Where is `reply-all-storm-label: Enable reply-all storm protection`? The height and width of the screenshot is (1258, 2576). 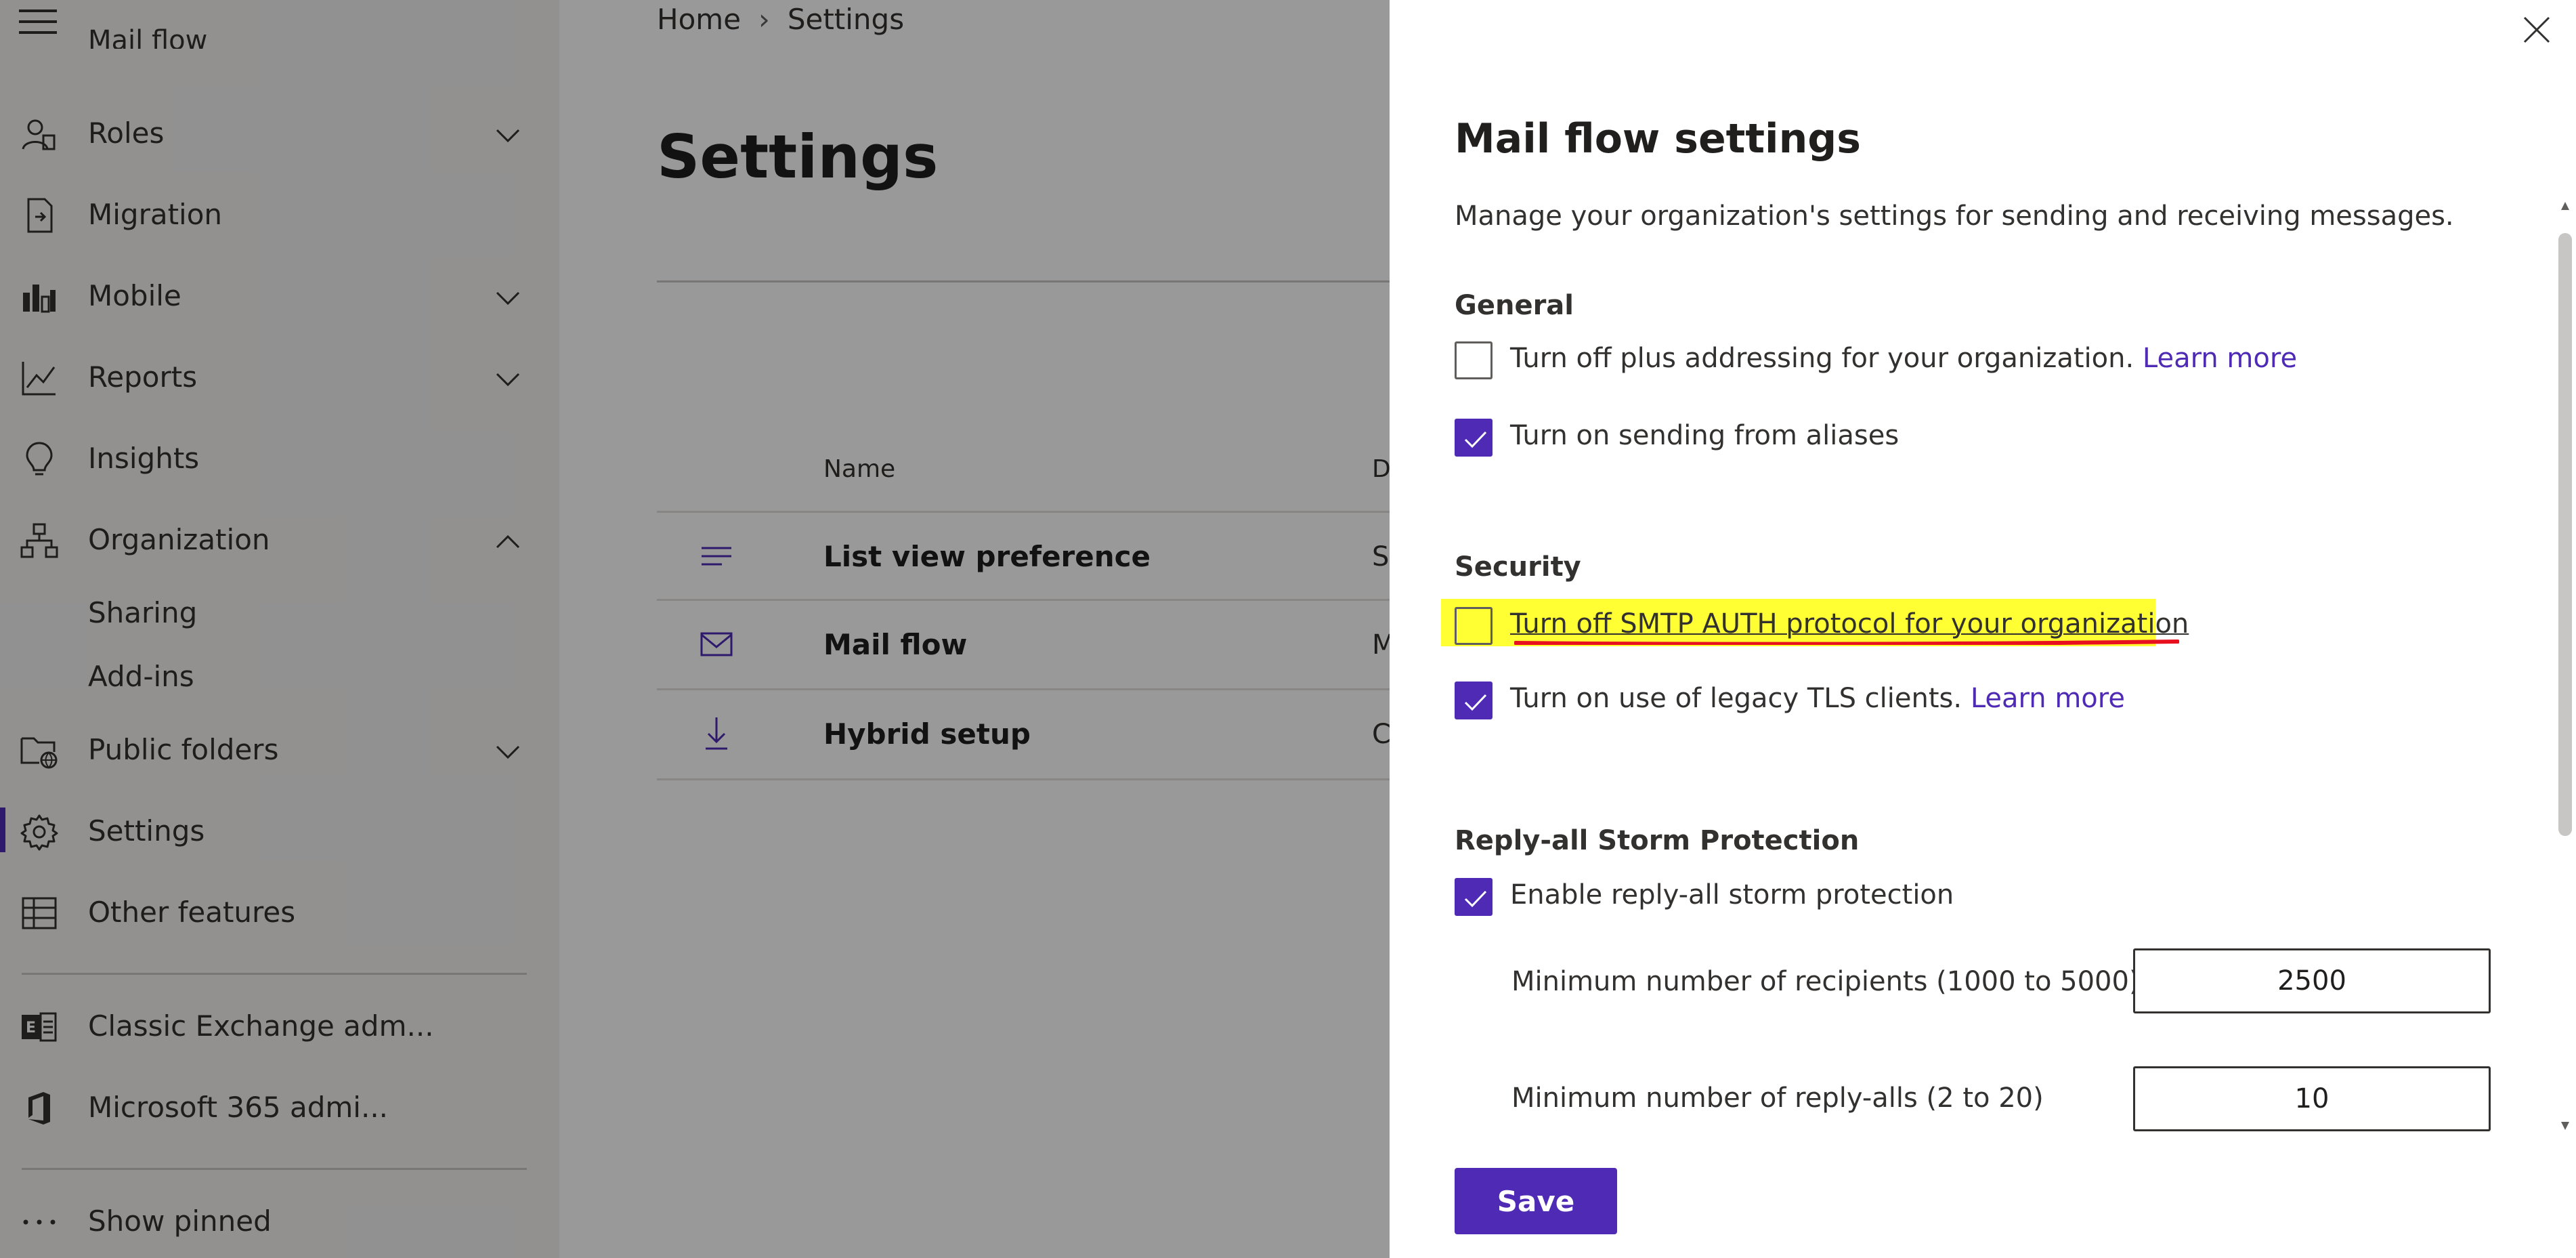 reply-all-storm-label: Enable reply-all storm protection is located at coordinates (1732, 894).